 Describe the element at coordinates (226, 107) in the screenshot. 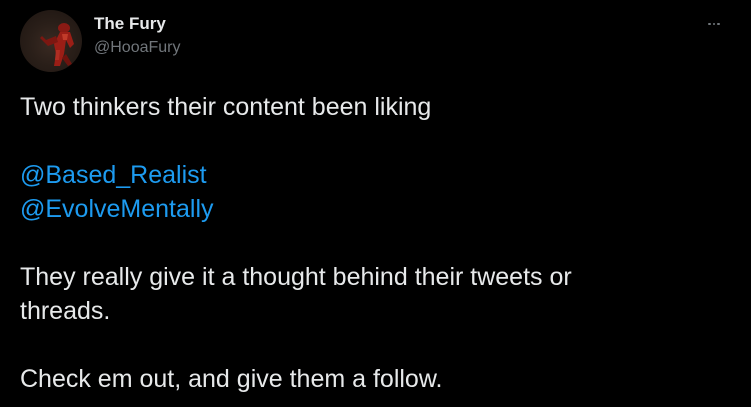

I see `tweet-line-intro: Two thinkers their content been liking` at that location.